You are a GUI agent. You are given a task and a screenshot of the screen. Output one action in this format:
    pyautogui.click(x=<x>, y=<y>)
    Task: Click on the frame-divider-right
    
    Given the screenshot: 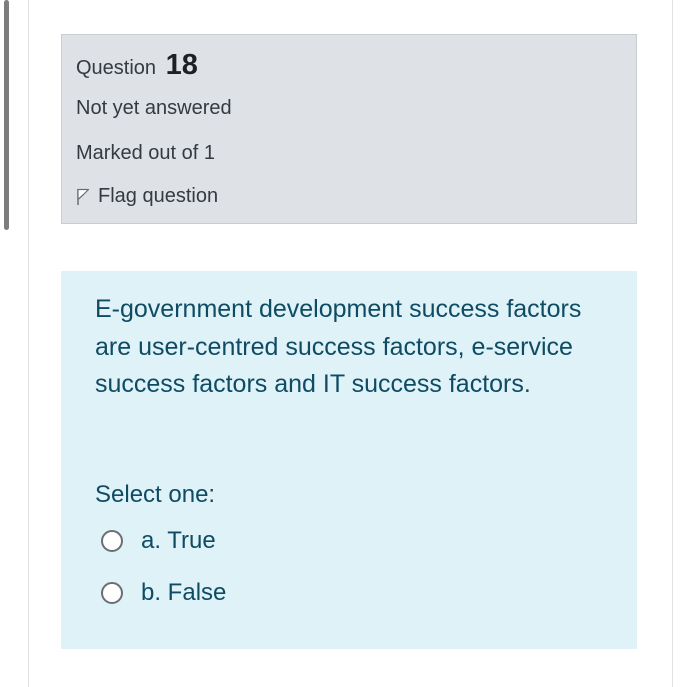 What is the action you would take?
    pyautogui.click(x=672, y=343)
    